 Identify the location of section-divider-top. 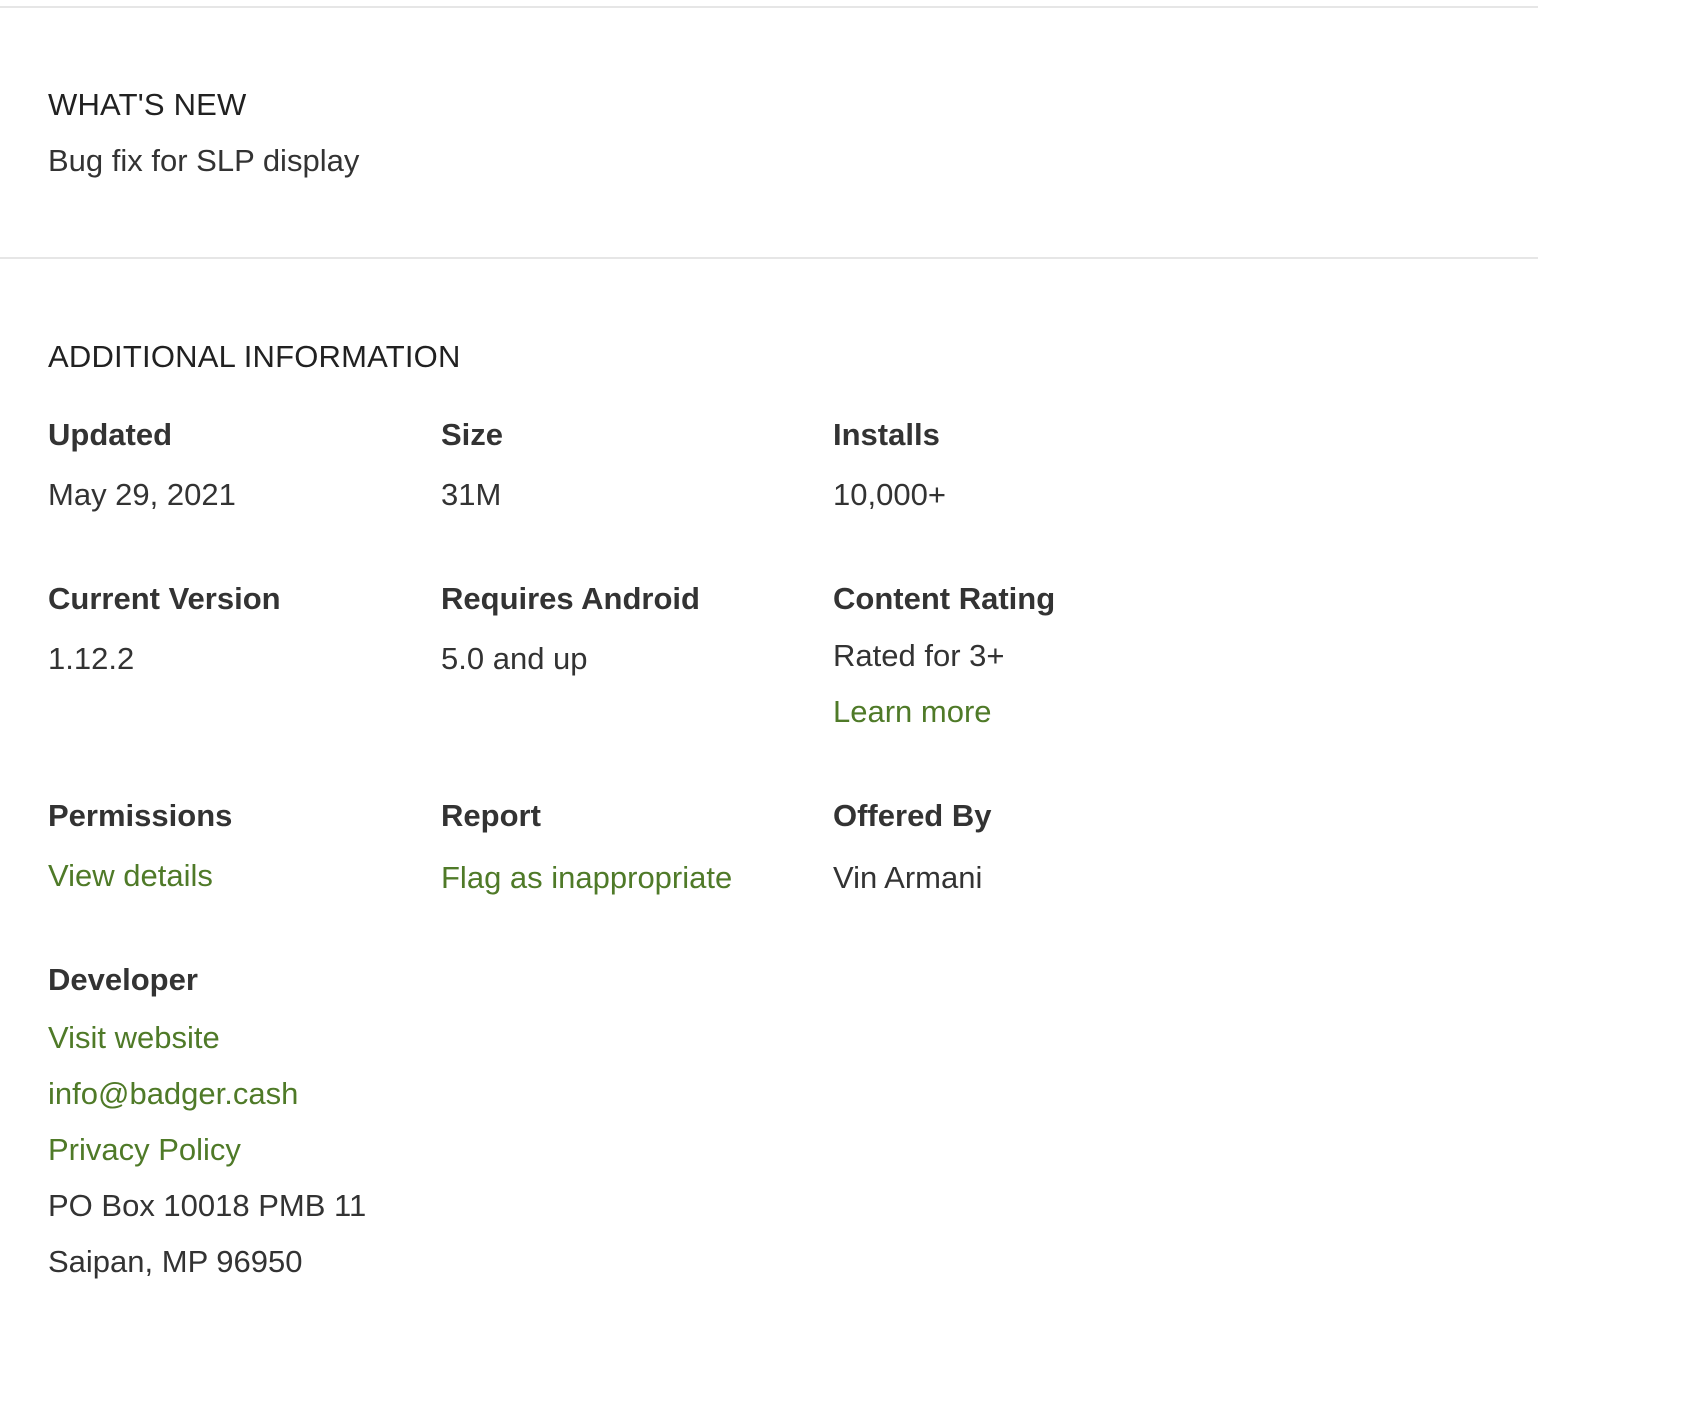
(769, 7).